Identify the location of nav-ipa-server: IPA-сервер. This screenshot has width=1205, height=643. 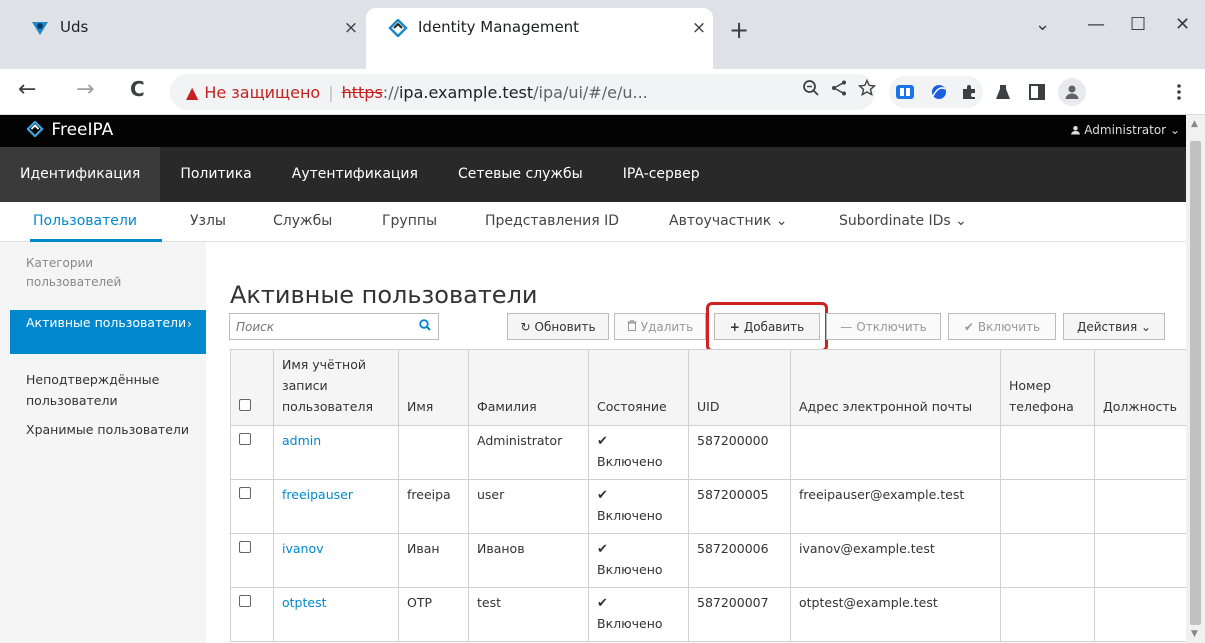
(661, 174).